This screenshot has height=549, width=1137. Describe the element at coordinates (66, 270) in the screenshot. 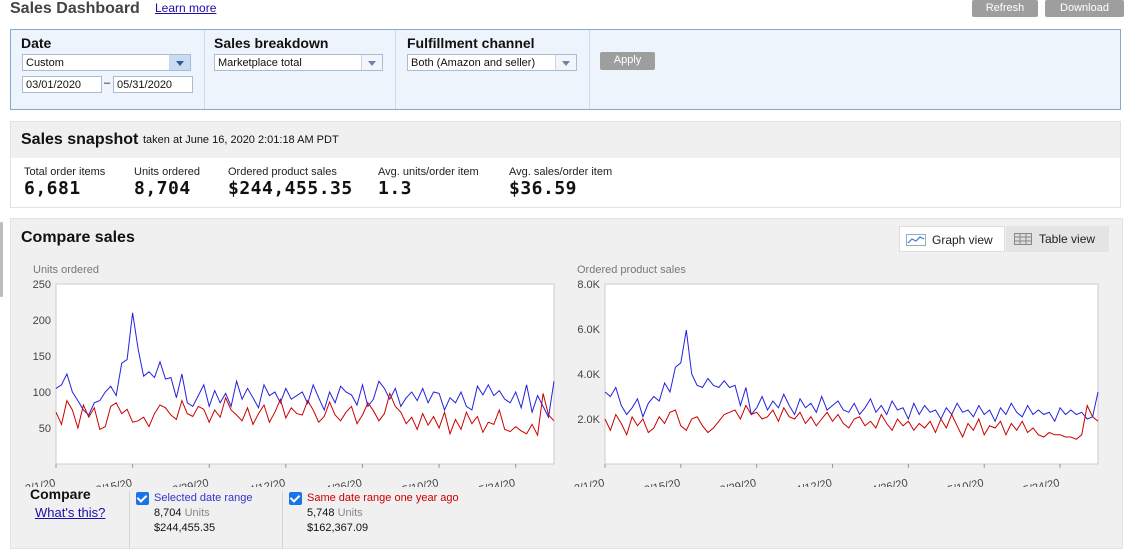

I see `chart-title: Units ordered` at that location.